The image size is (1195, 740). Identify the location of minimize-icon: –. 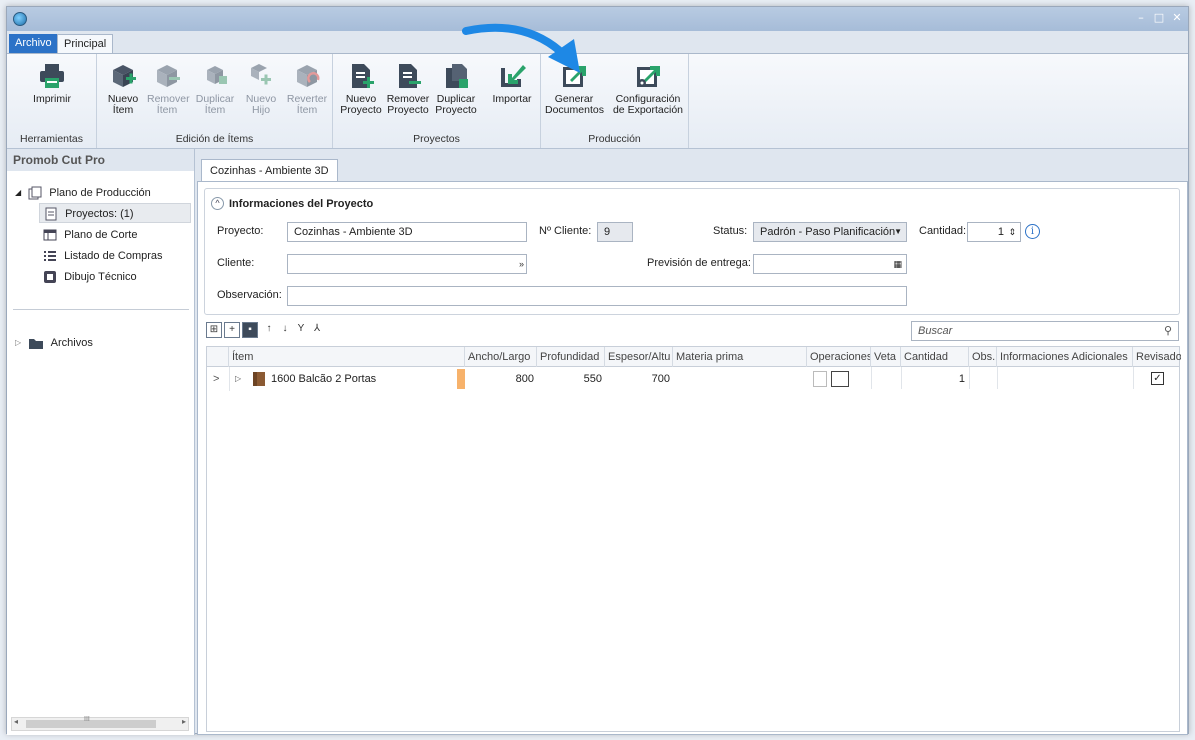
(1141, 18).